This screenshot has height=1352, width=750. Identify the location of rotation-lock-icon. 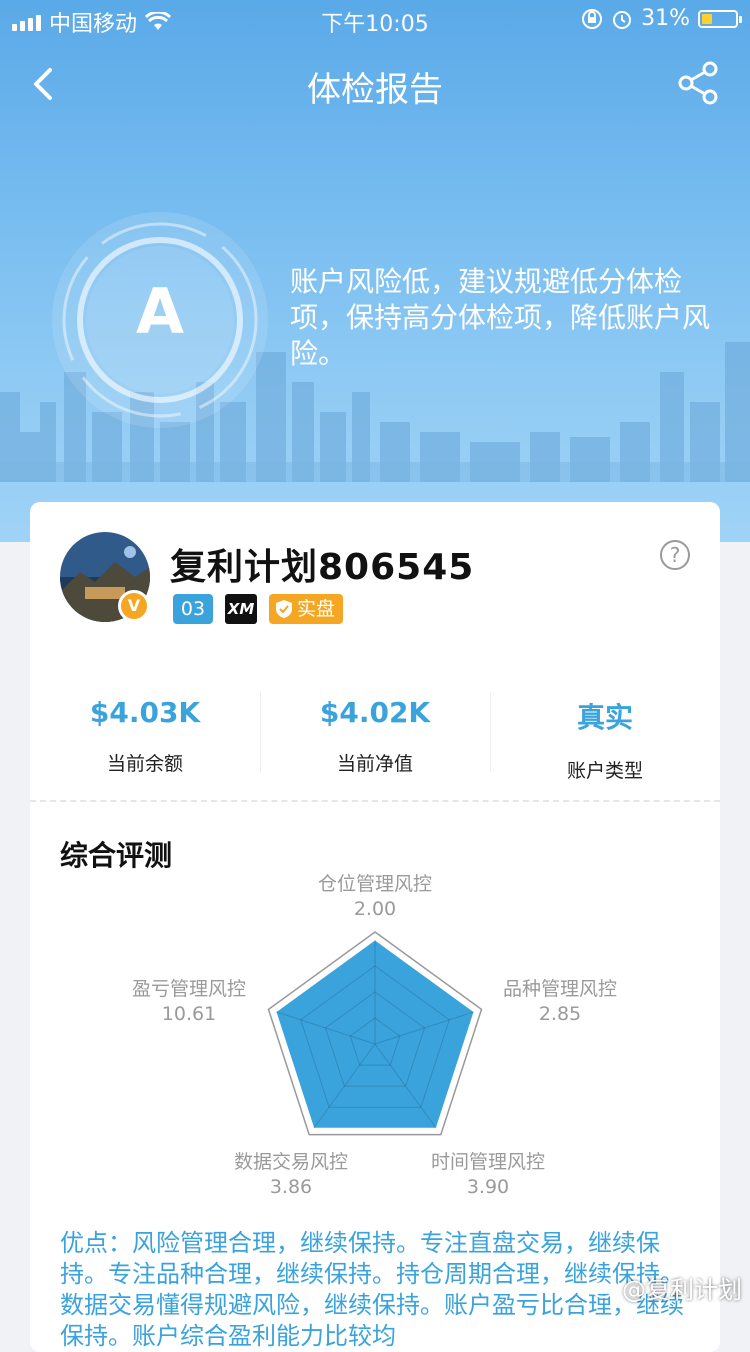
(592, 18).